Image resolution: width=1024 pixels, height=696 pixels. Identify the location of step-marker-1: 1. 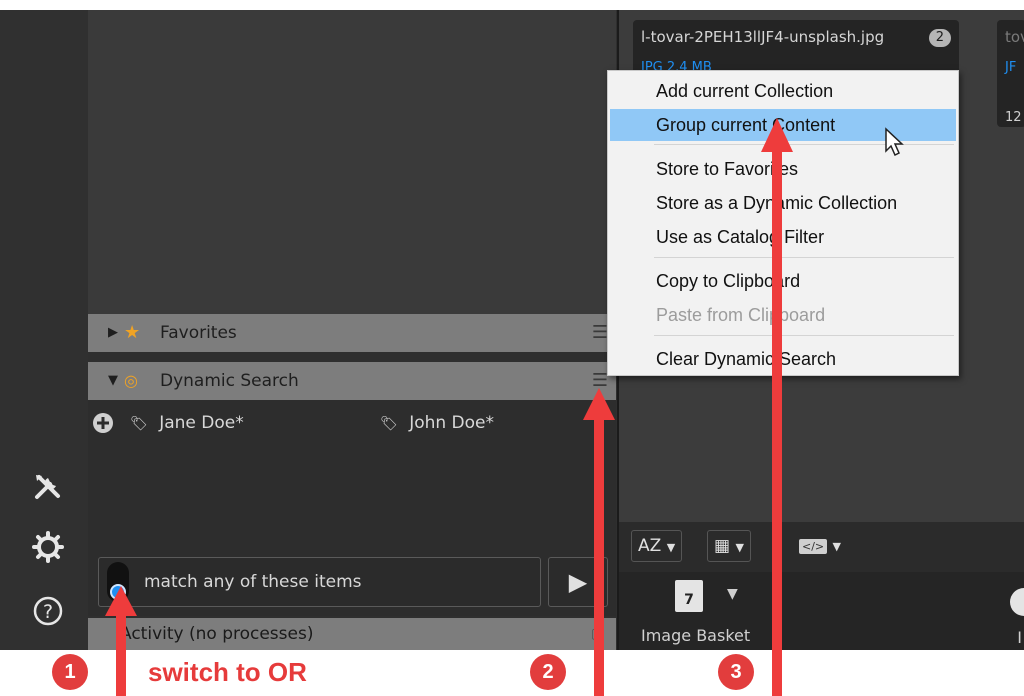
(70, 672).